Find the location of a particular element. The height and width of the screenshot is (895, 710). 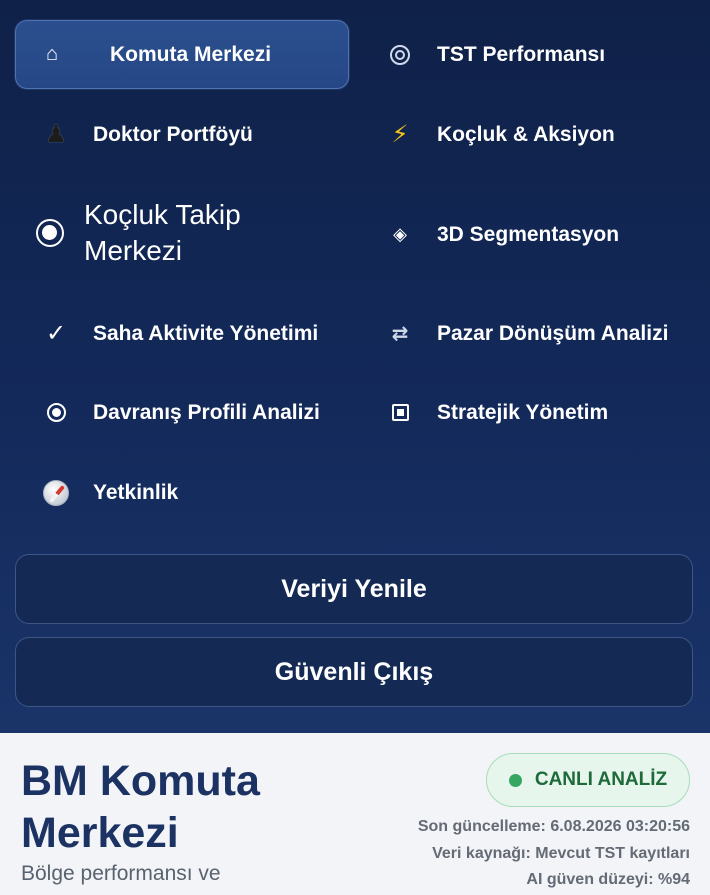

nav-item-label: Davranış Profili Analizi is located at coordinates (206, 412).